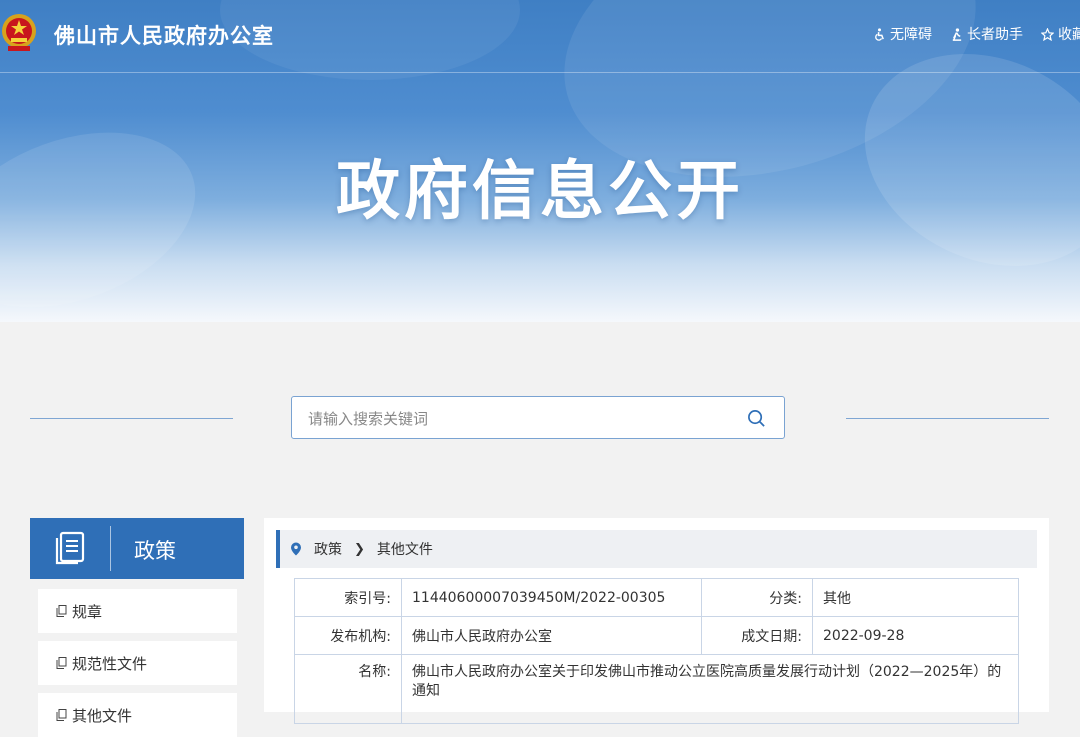 This screenshot has height=737, width=1080. What do you see at coordinates (540, 36) in the screenshot?
I see `top-bar: 佛山市人民政府办公室 无障碍 长者助手 收藏` at bounding box center [540, 36].